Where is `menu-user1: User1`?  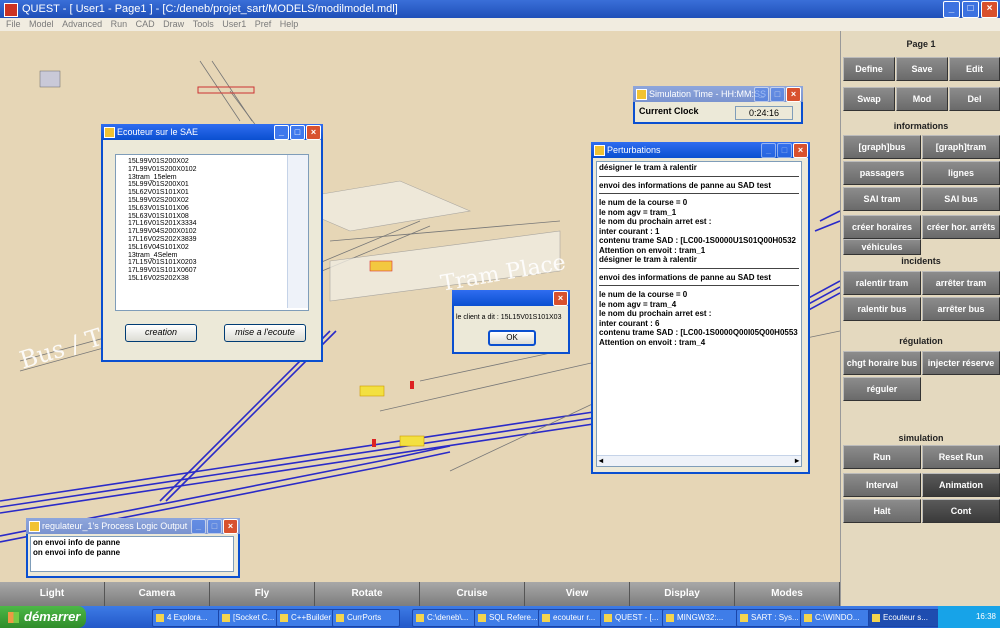
menu-user1: User1 is located at coordinates (234, 24).